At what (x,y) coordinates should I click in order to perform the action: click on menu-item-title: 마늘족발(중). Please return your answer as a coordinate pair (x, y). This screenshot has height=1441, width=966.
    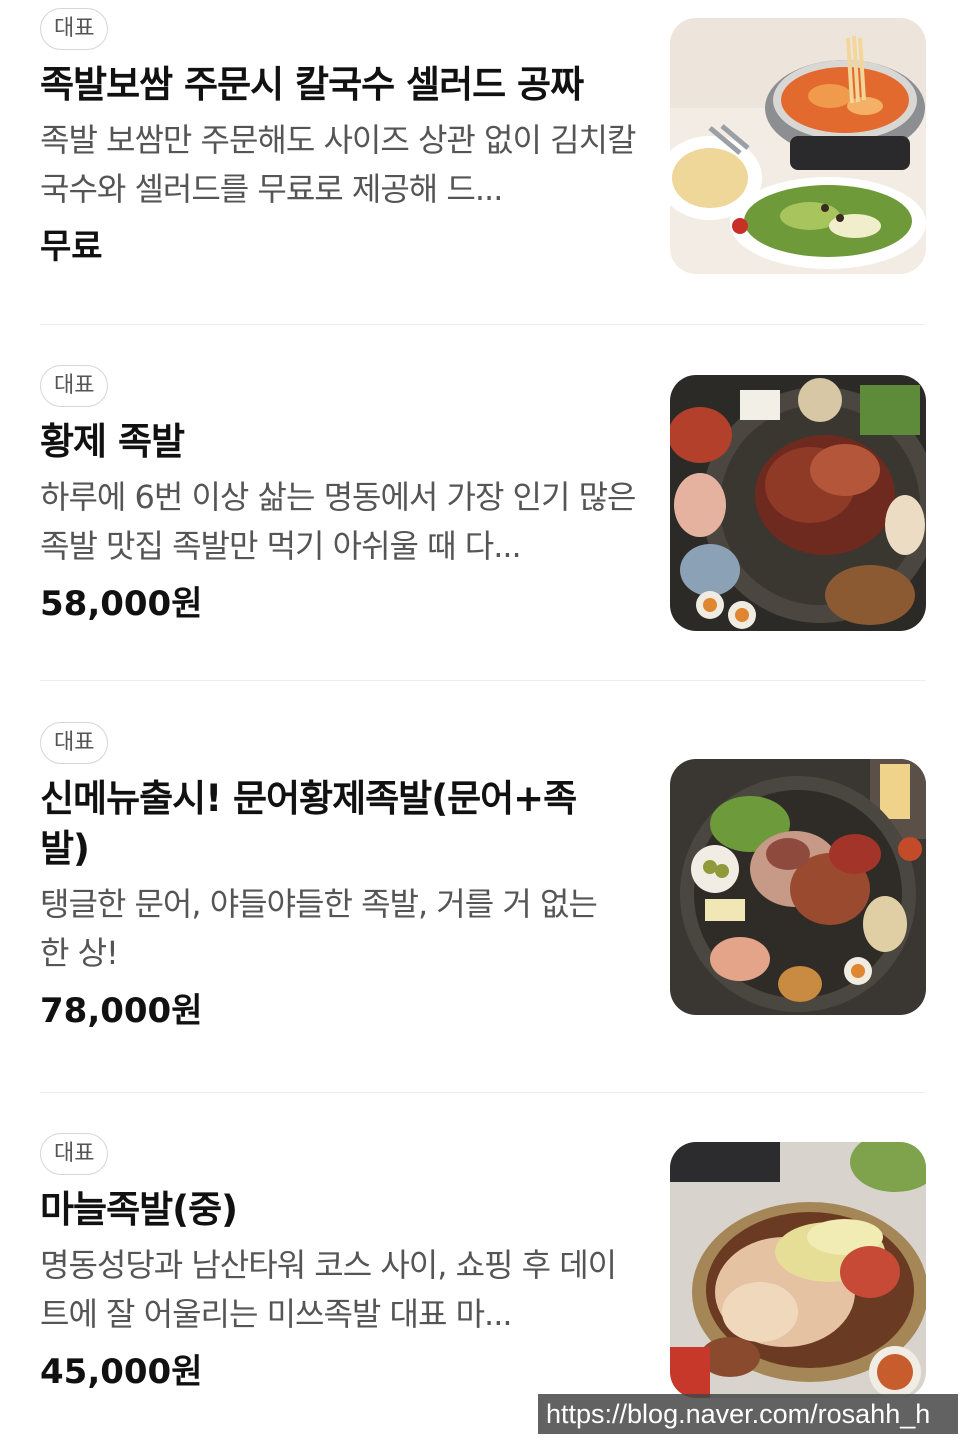
    Looking at the image, I should click on (139, 1209).